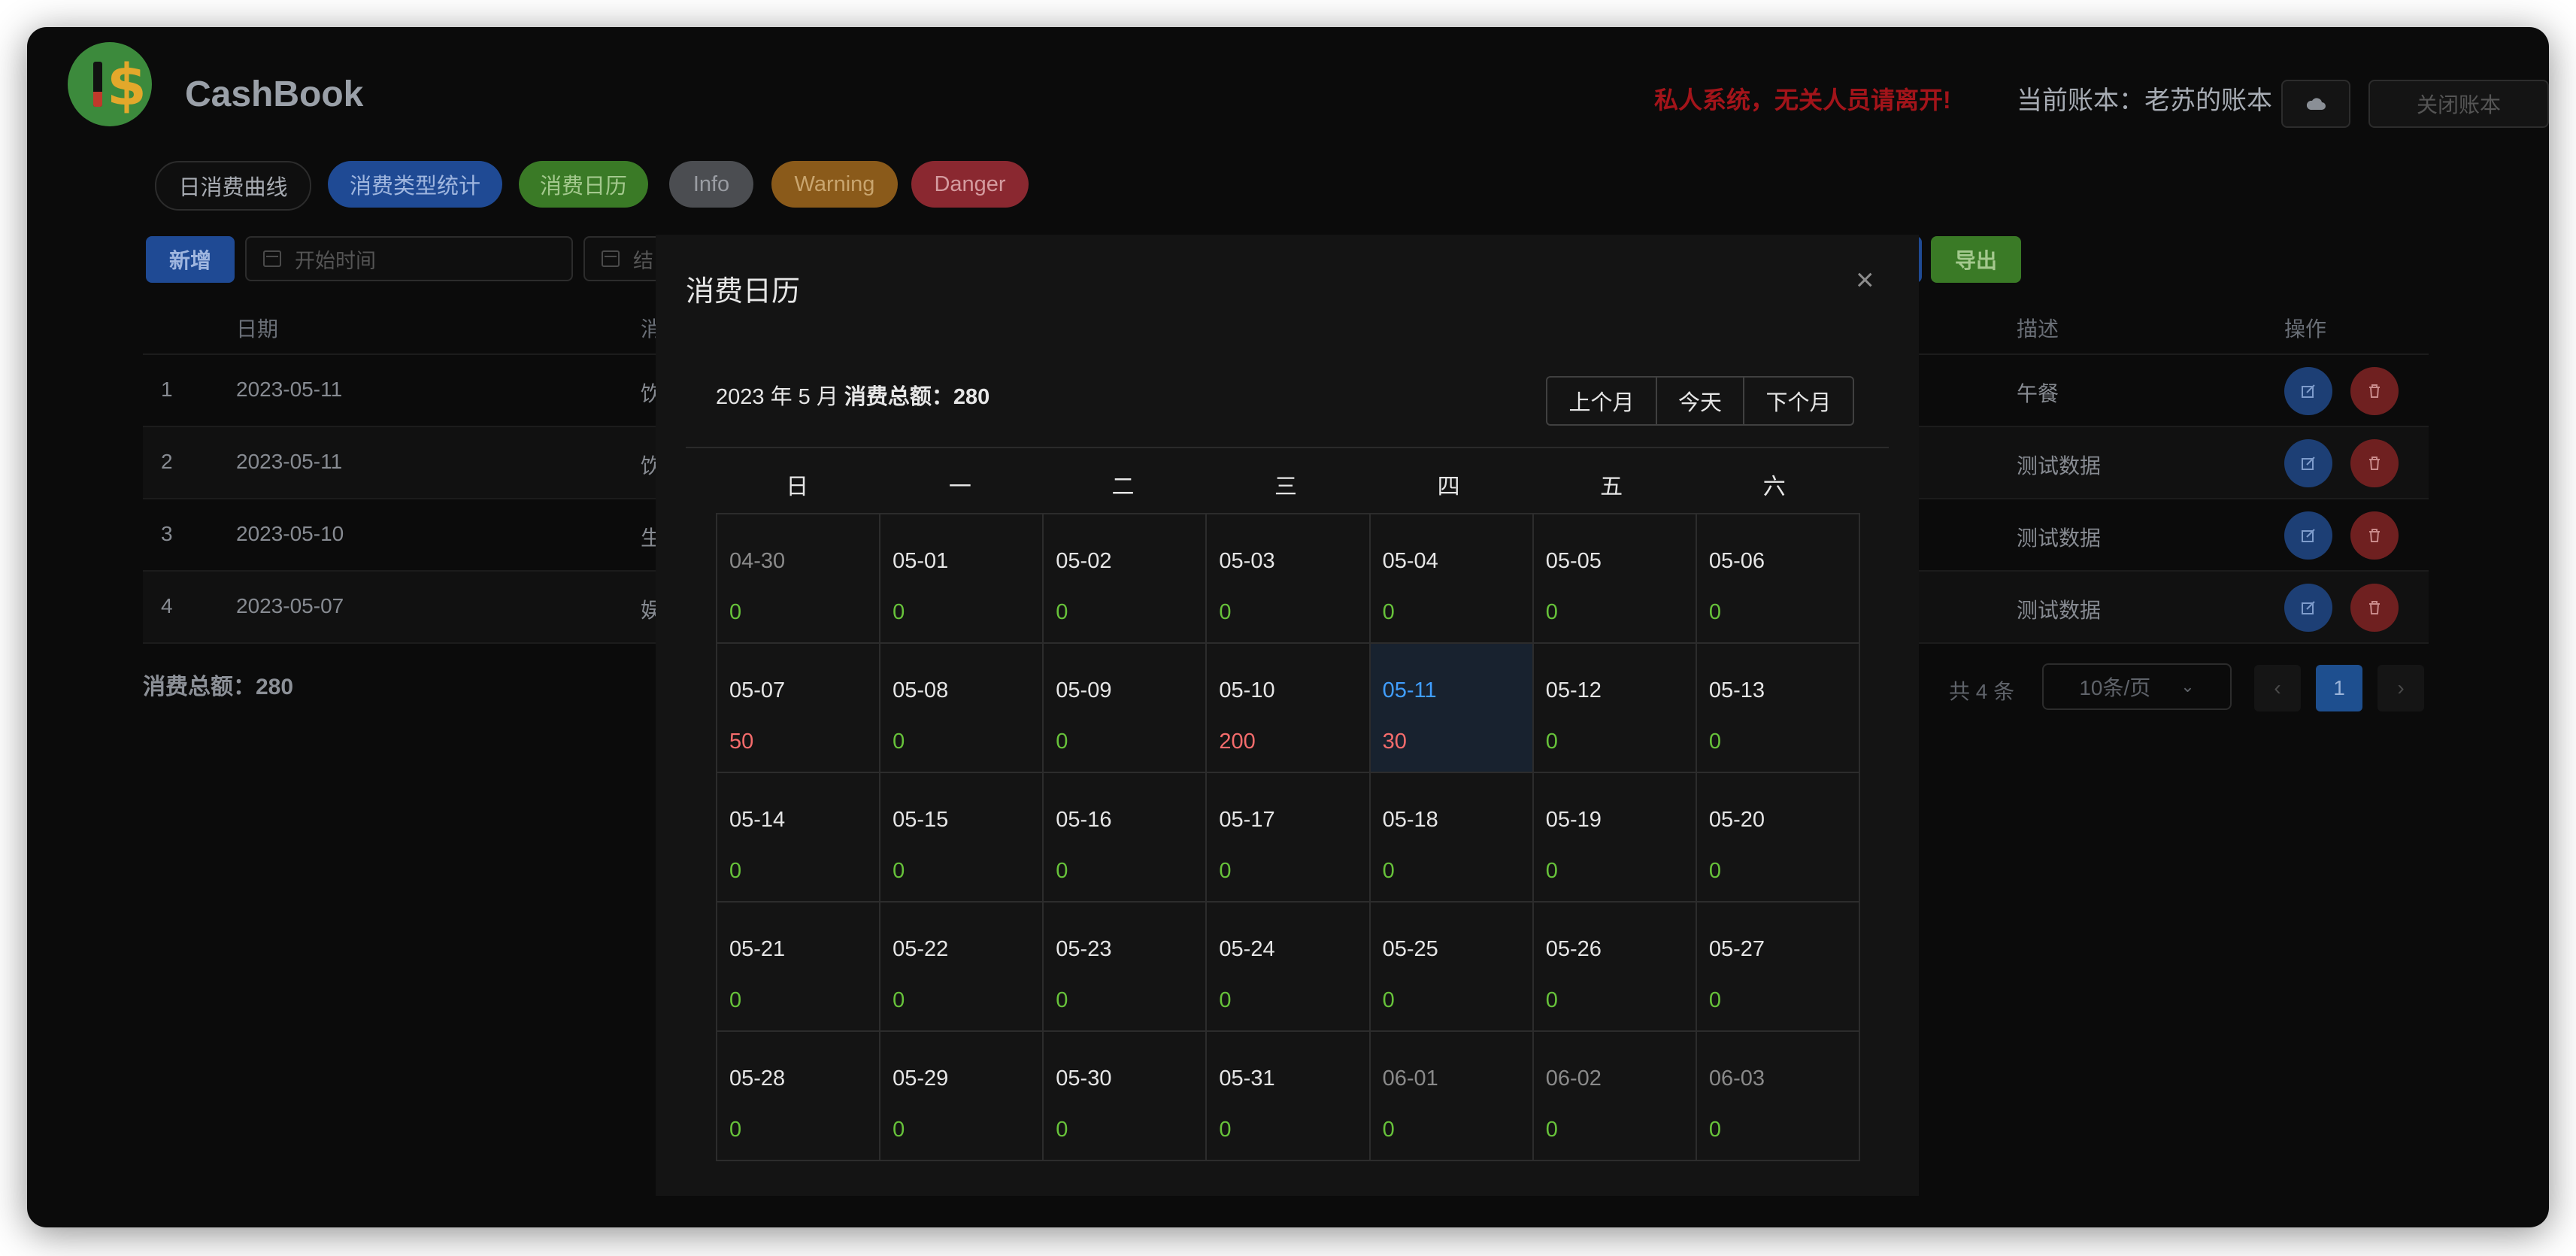 The image size is (2576, 1256). What do you see at coordinates (611, 259) in the screenshot?
I see `calendar-icon` at bounding box center [611, 259].